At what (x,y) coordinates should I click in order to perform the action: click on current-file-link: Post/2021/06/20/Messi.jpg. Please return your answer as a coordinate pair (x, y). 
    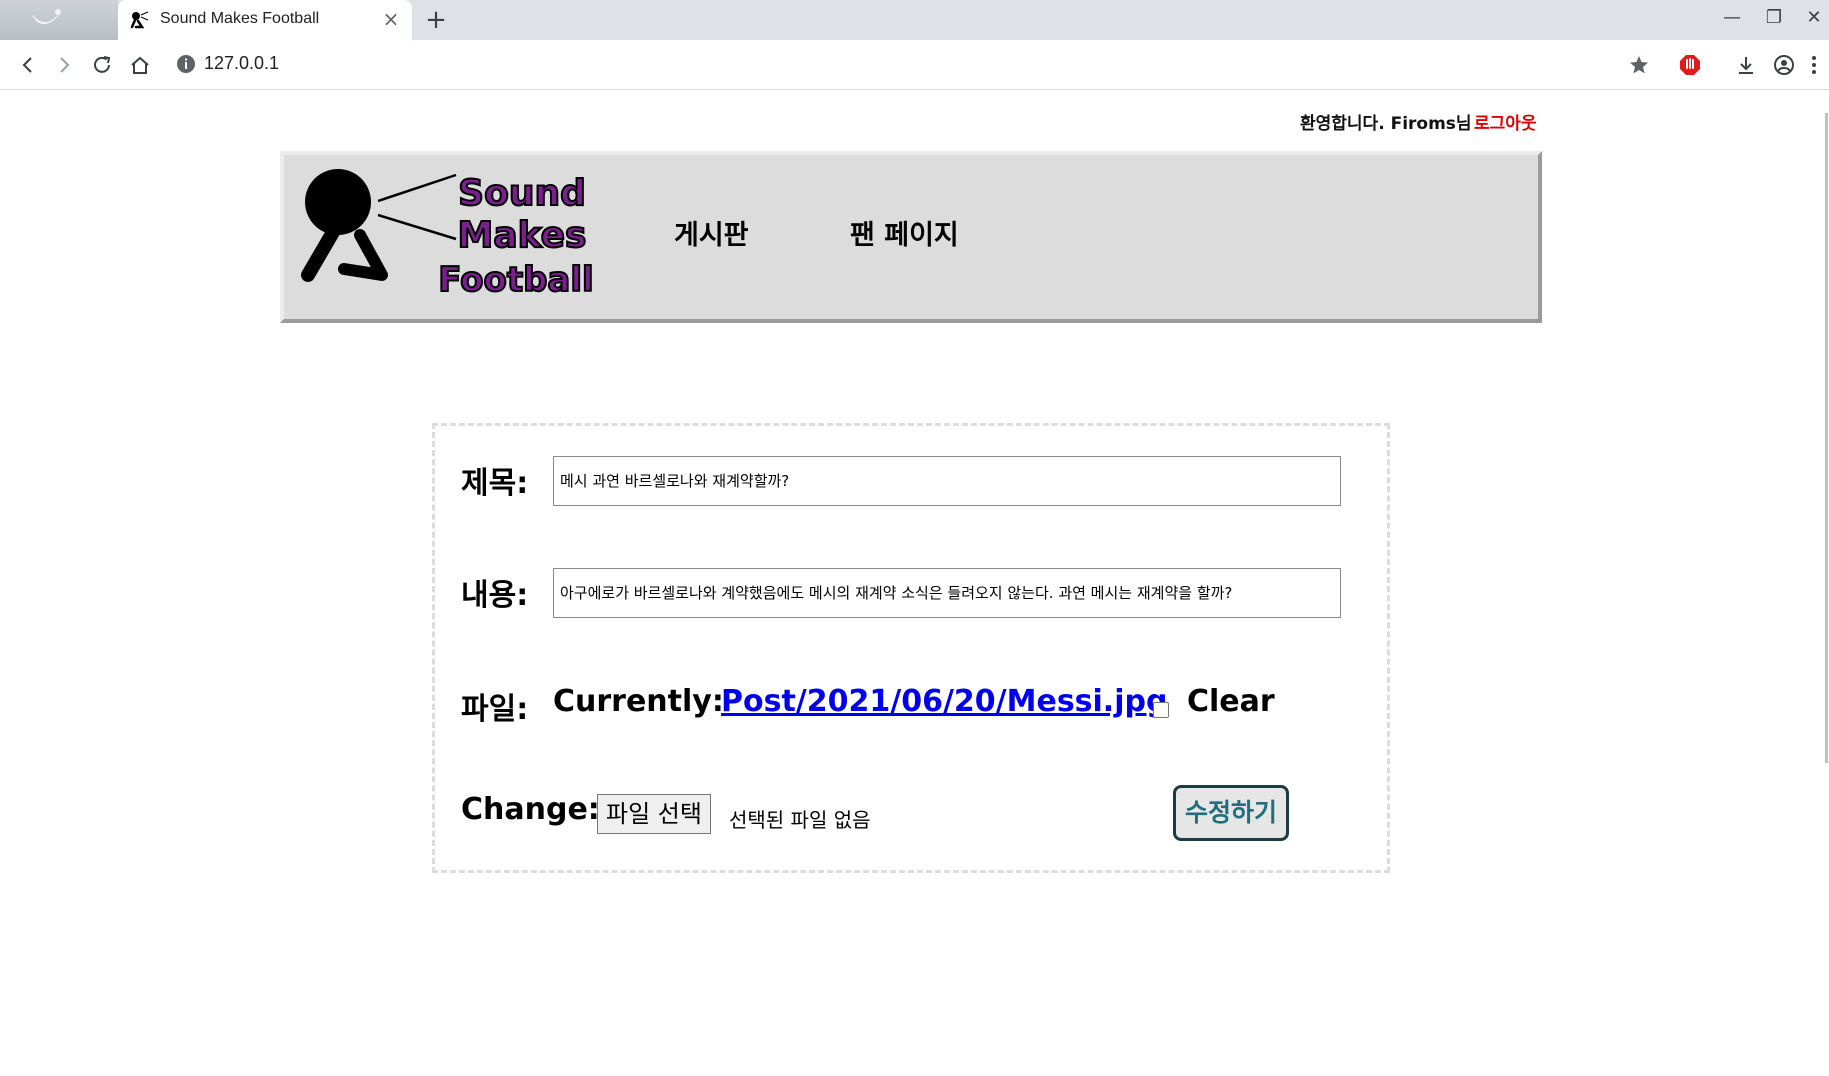
    Looking at the image, I should click on (944, 701).